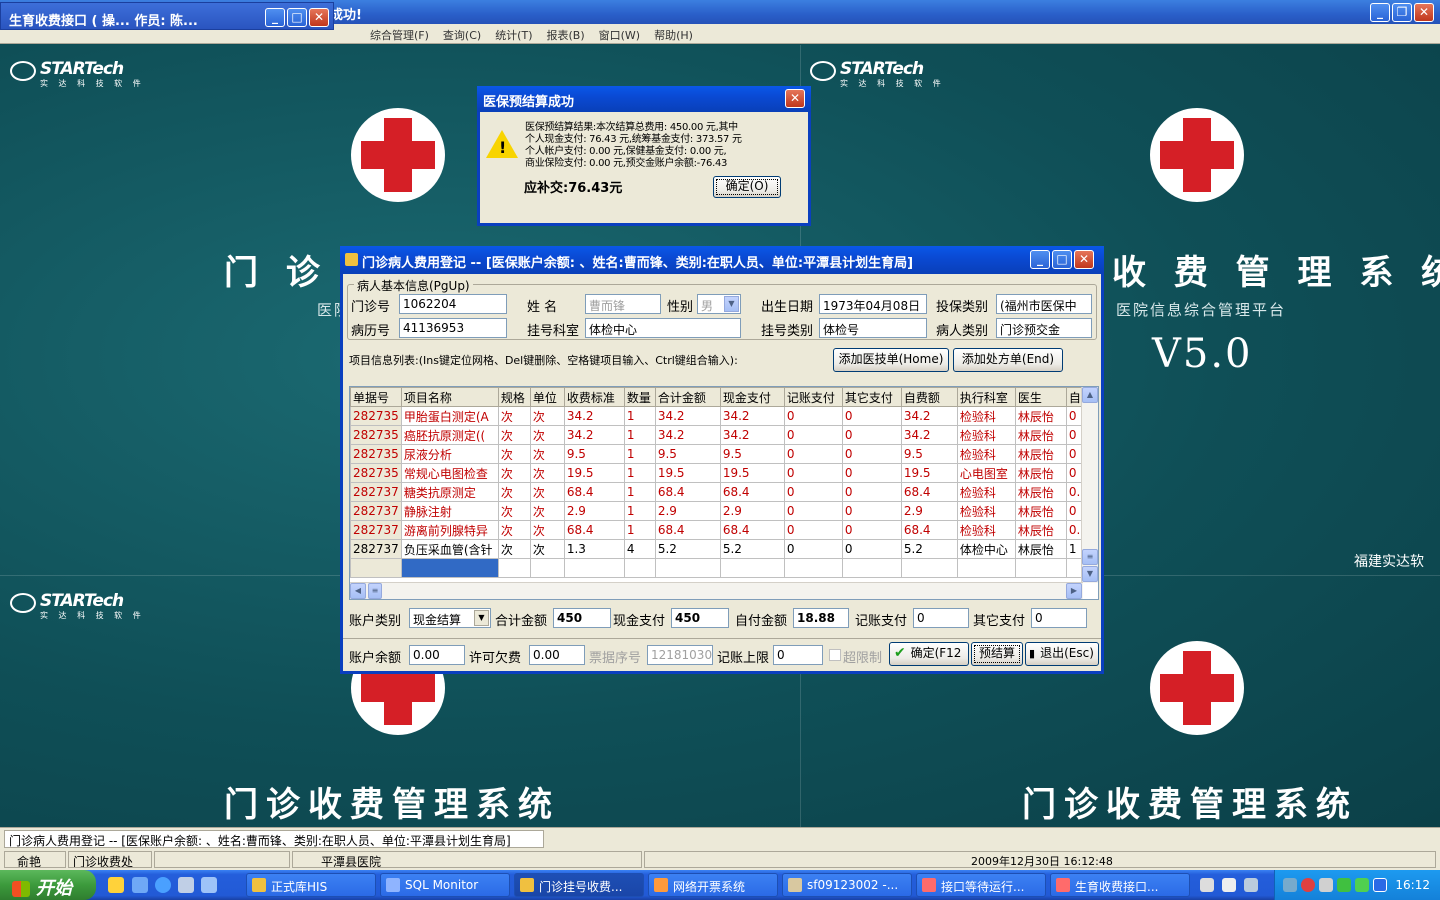  Describe the element at coordinates (929, 397) in the screenshot. I see `grid-column-header: 自费额` at that location.